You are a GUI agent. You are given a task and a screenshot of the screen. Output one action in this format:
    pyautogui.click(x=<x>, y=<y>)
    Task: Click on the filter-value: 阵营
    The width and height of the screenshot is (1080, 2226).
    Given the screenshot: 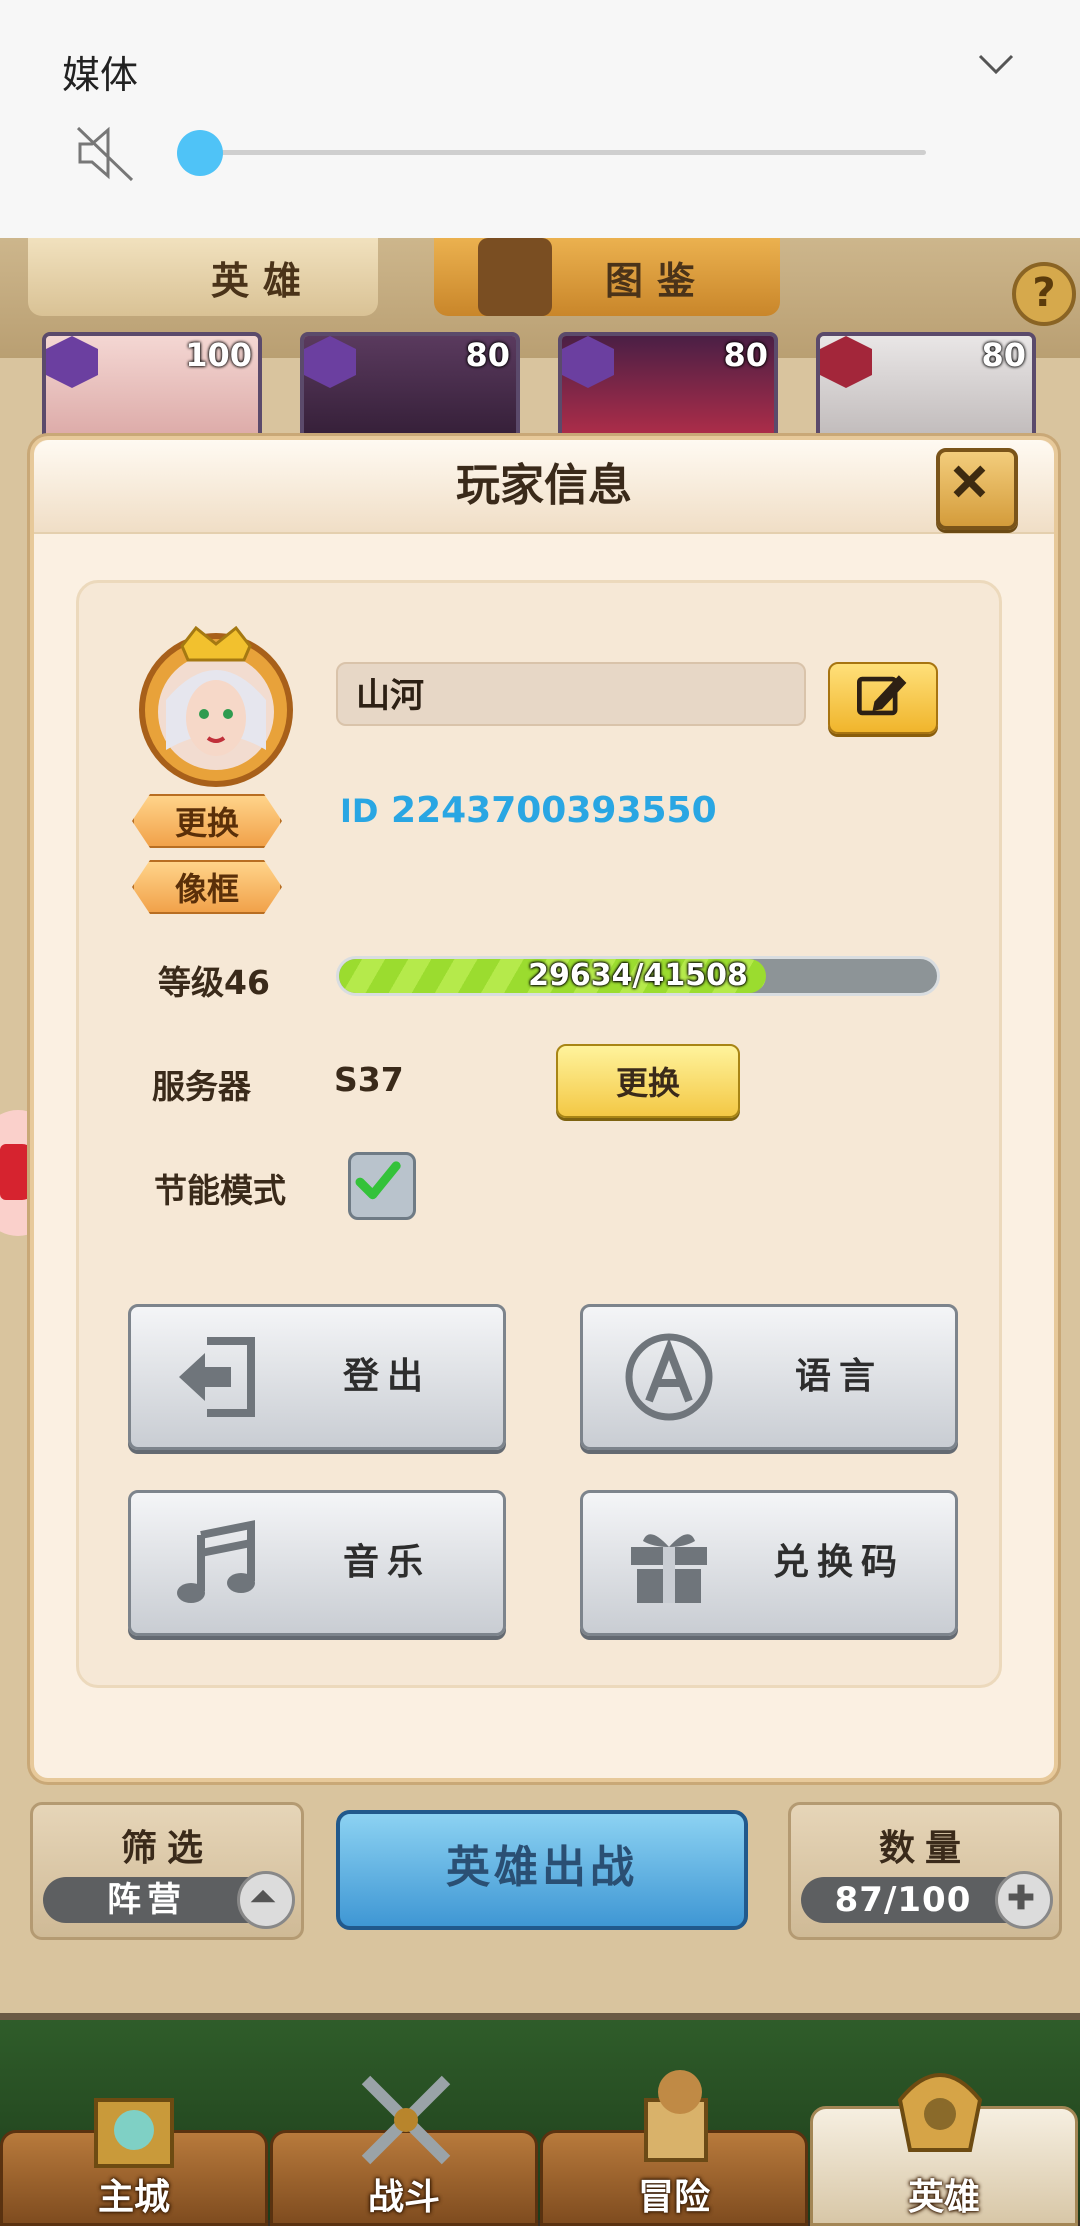 What is the action you would take?
    pyautogui.click(x=147, y=1900)
    